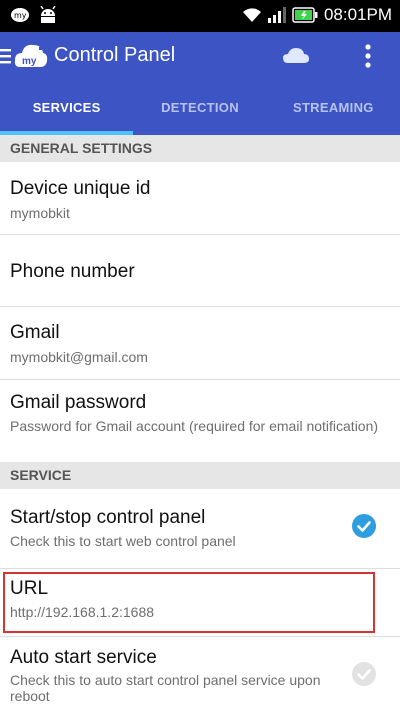 This screenshot has height=711, width=400. Describe the element at coordinates (80, 188) in the screenshot. I see `pref-device-id-title: Device unique id` at that location.